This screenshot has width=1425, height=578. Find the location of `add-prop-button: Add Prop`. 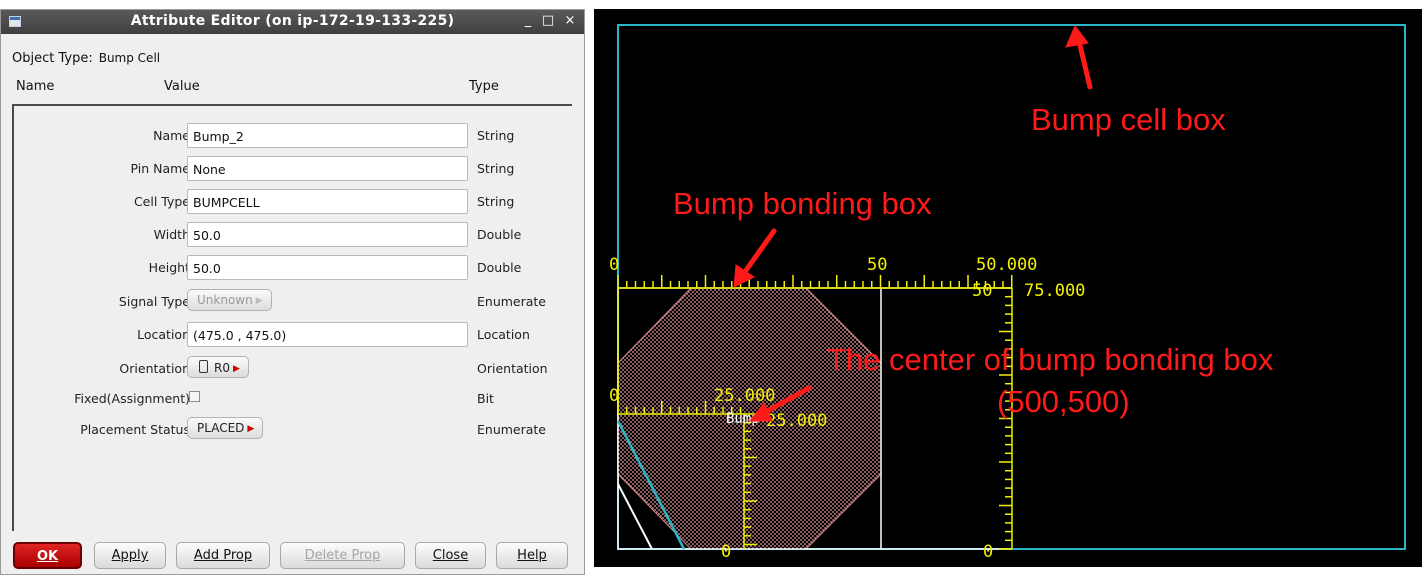

add-prop-button: Add Prop is located at coordinates (223, 555).